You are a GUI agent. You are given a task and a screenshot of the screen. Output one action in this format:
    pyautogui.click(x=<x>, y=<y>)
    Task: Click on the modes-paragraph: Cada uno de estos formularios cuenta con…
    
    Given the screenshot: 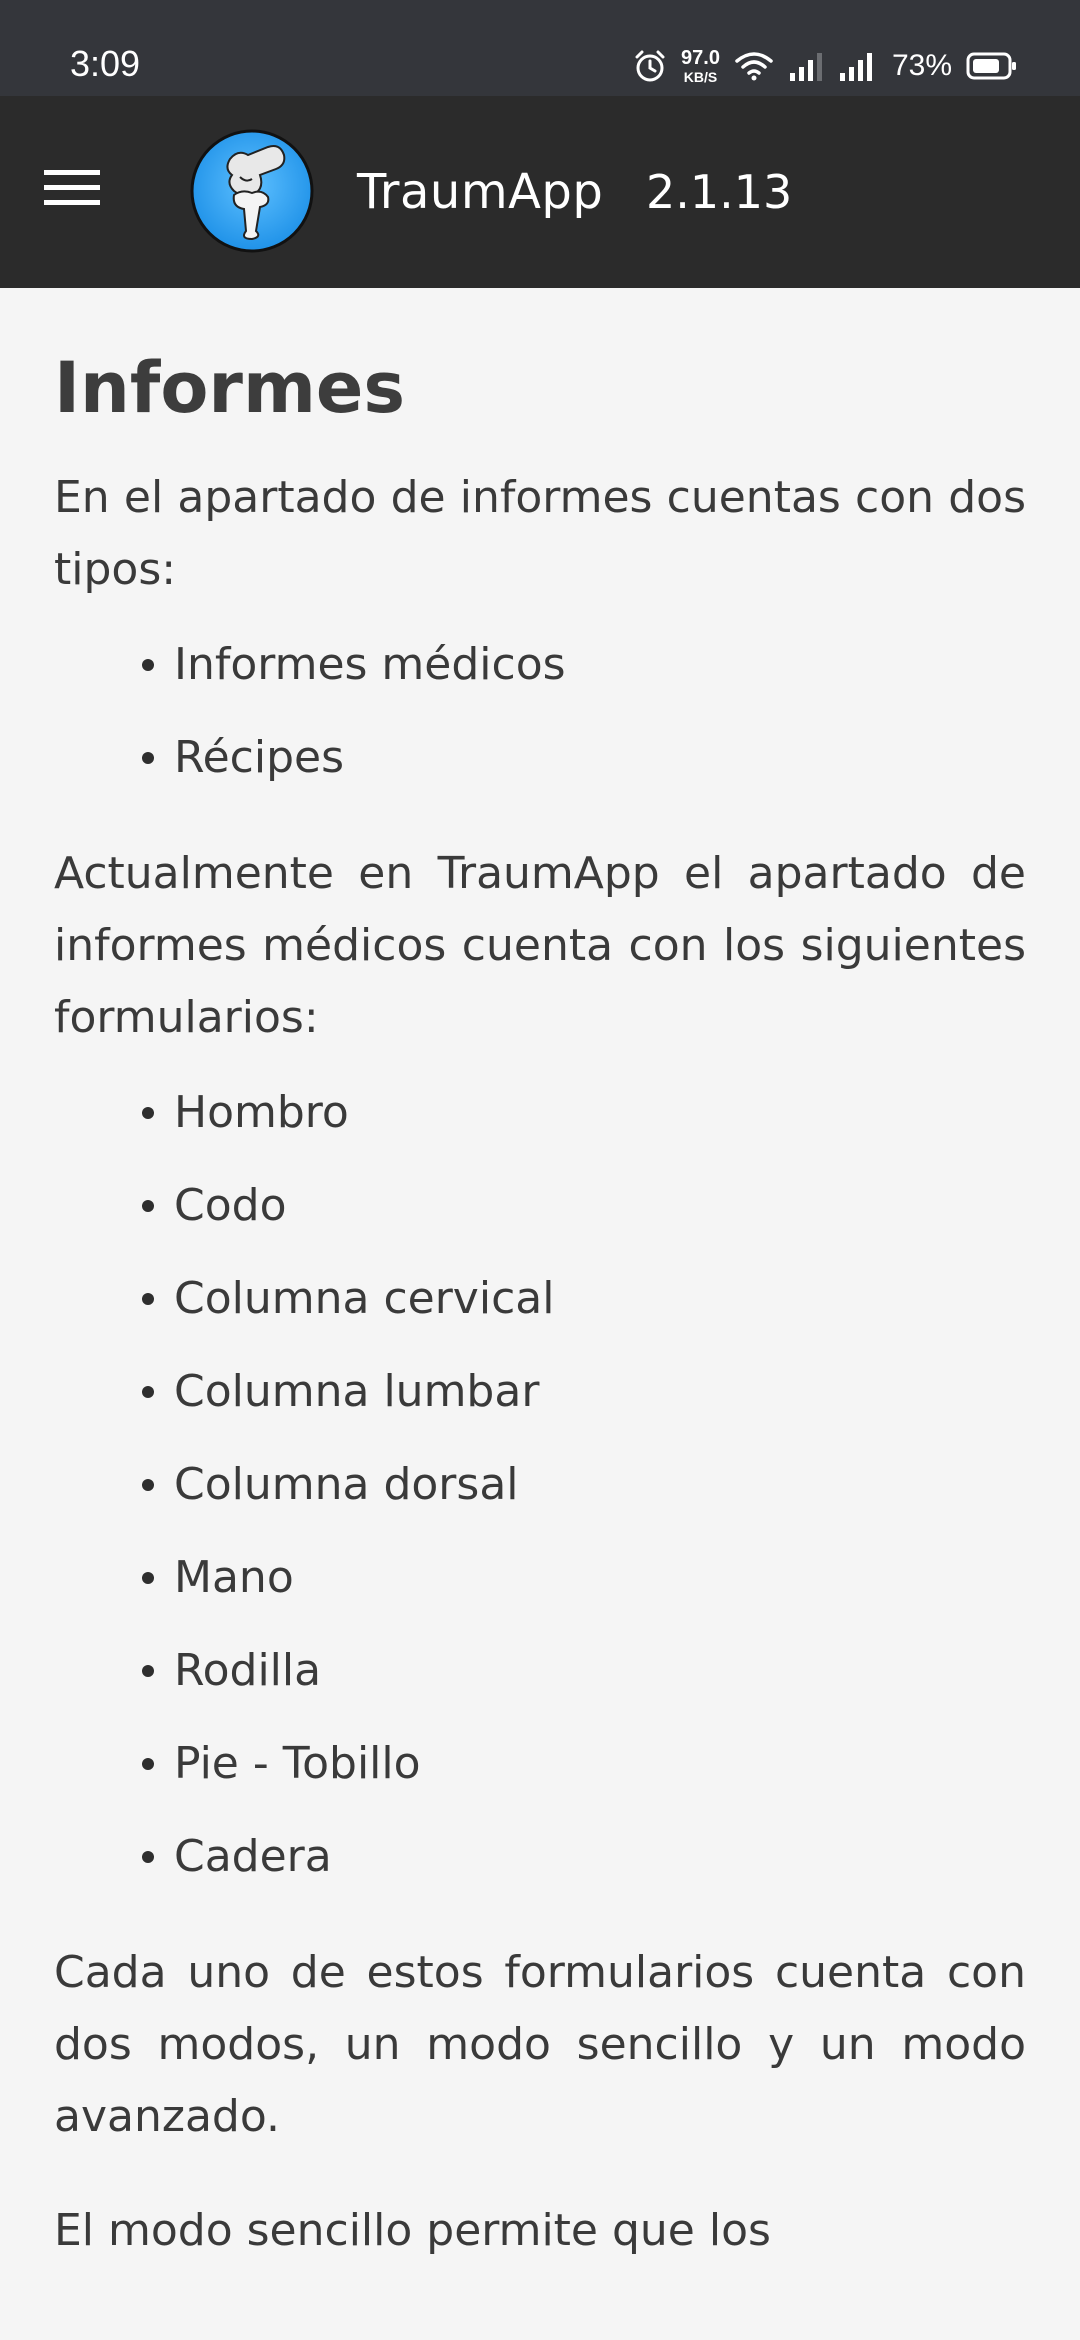 What is the action you would take?
    pyautogui.click(x=540, y=2044)
    